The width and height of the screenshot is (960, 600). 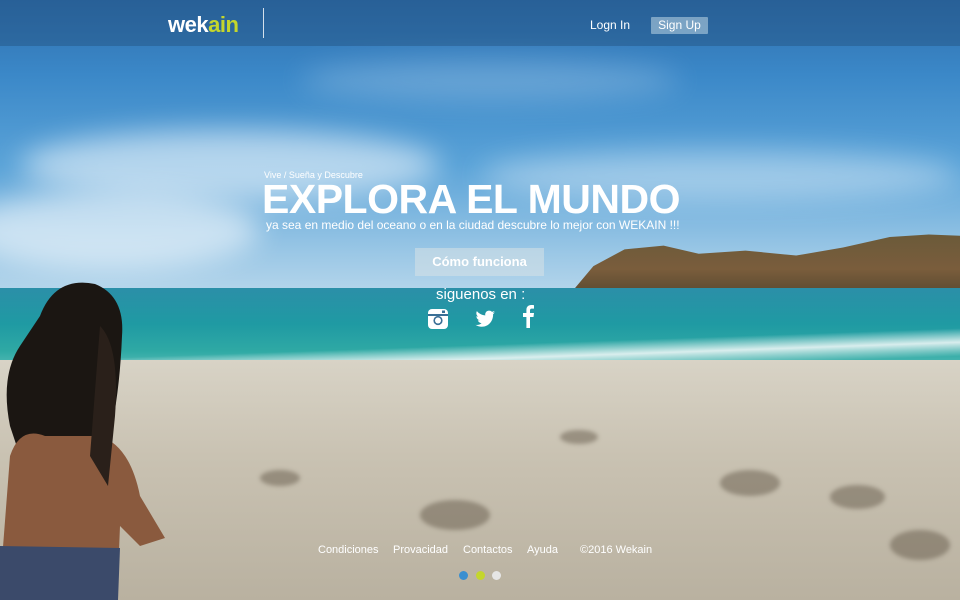 What do you see at coordinates (488, 550) in the screenshot?
I see `footer-link-contacts: Contactos` at bounding box center [488, 550].